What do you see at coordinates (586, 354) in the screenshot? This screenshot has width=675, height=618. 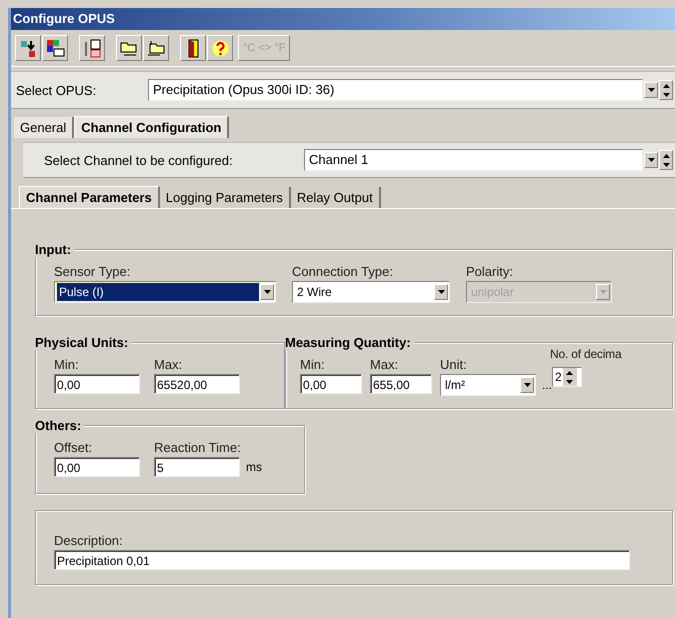 I see `field-label: No. of decima` at bounding box center [586, 354].